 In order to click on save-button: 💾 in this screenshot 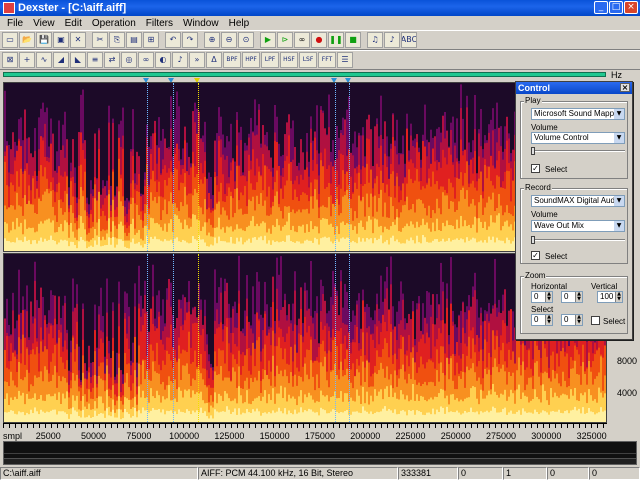, I will do `click(44, 40)`.